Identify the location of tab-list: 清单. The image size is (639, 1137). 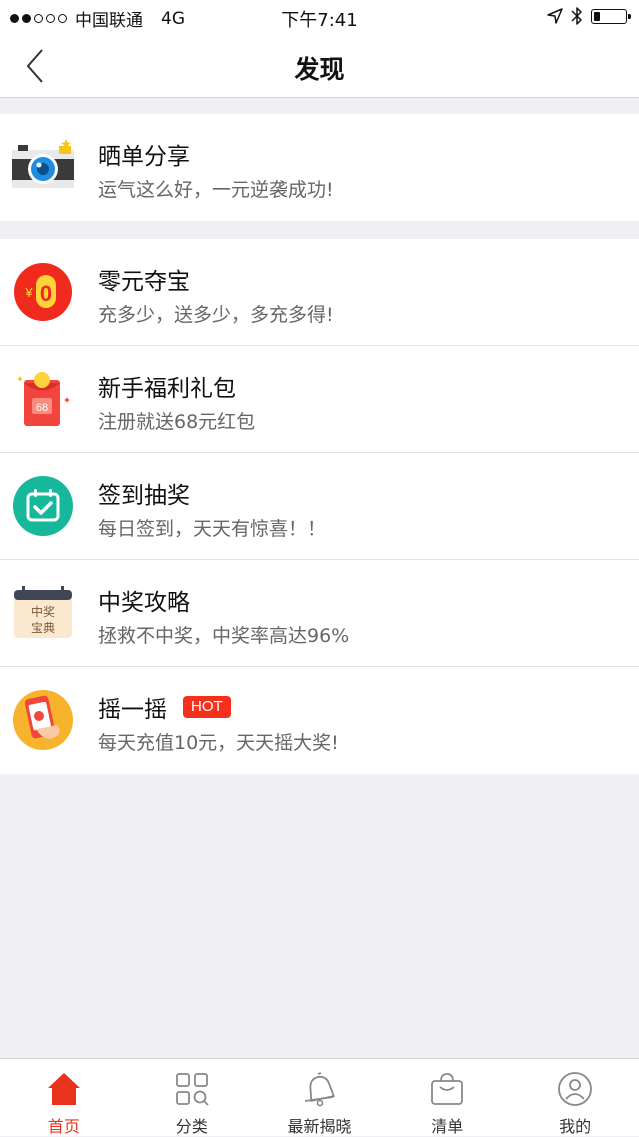
(447, 1097).